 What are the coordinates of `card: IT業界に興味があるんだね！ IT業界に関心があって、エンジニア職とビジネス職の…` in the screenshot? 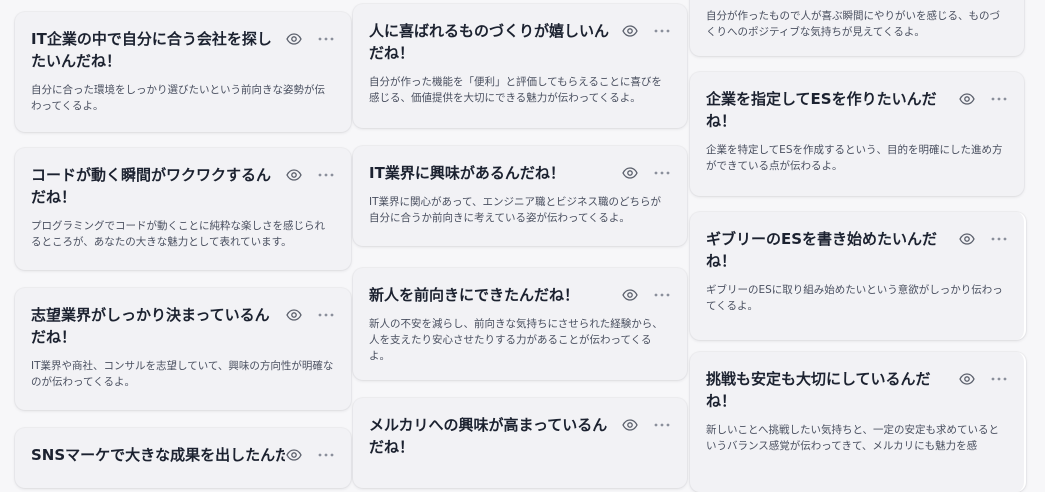 It's located at (520, 196).